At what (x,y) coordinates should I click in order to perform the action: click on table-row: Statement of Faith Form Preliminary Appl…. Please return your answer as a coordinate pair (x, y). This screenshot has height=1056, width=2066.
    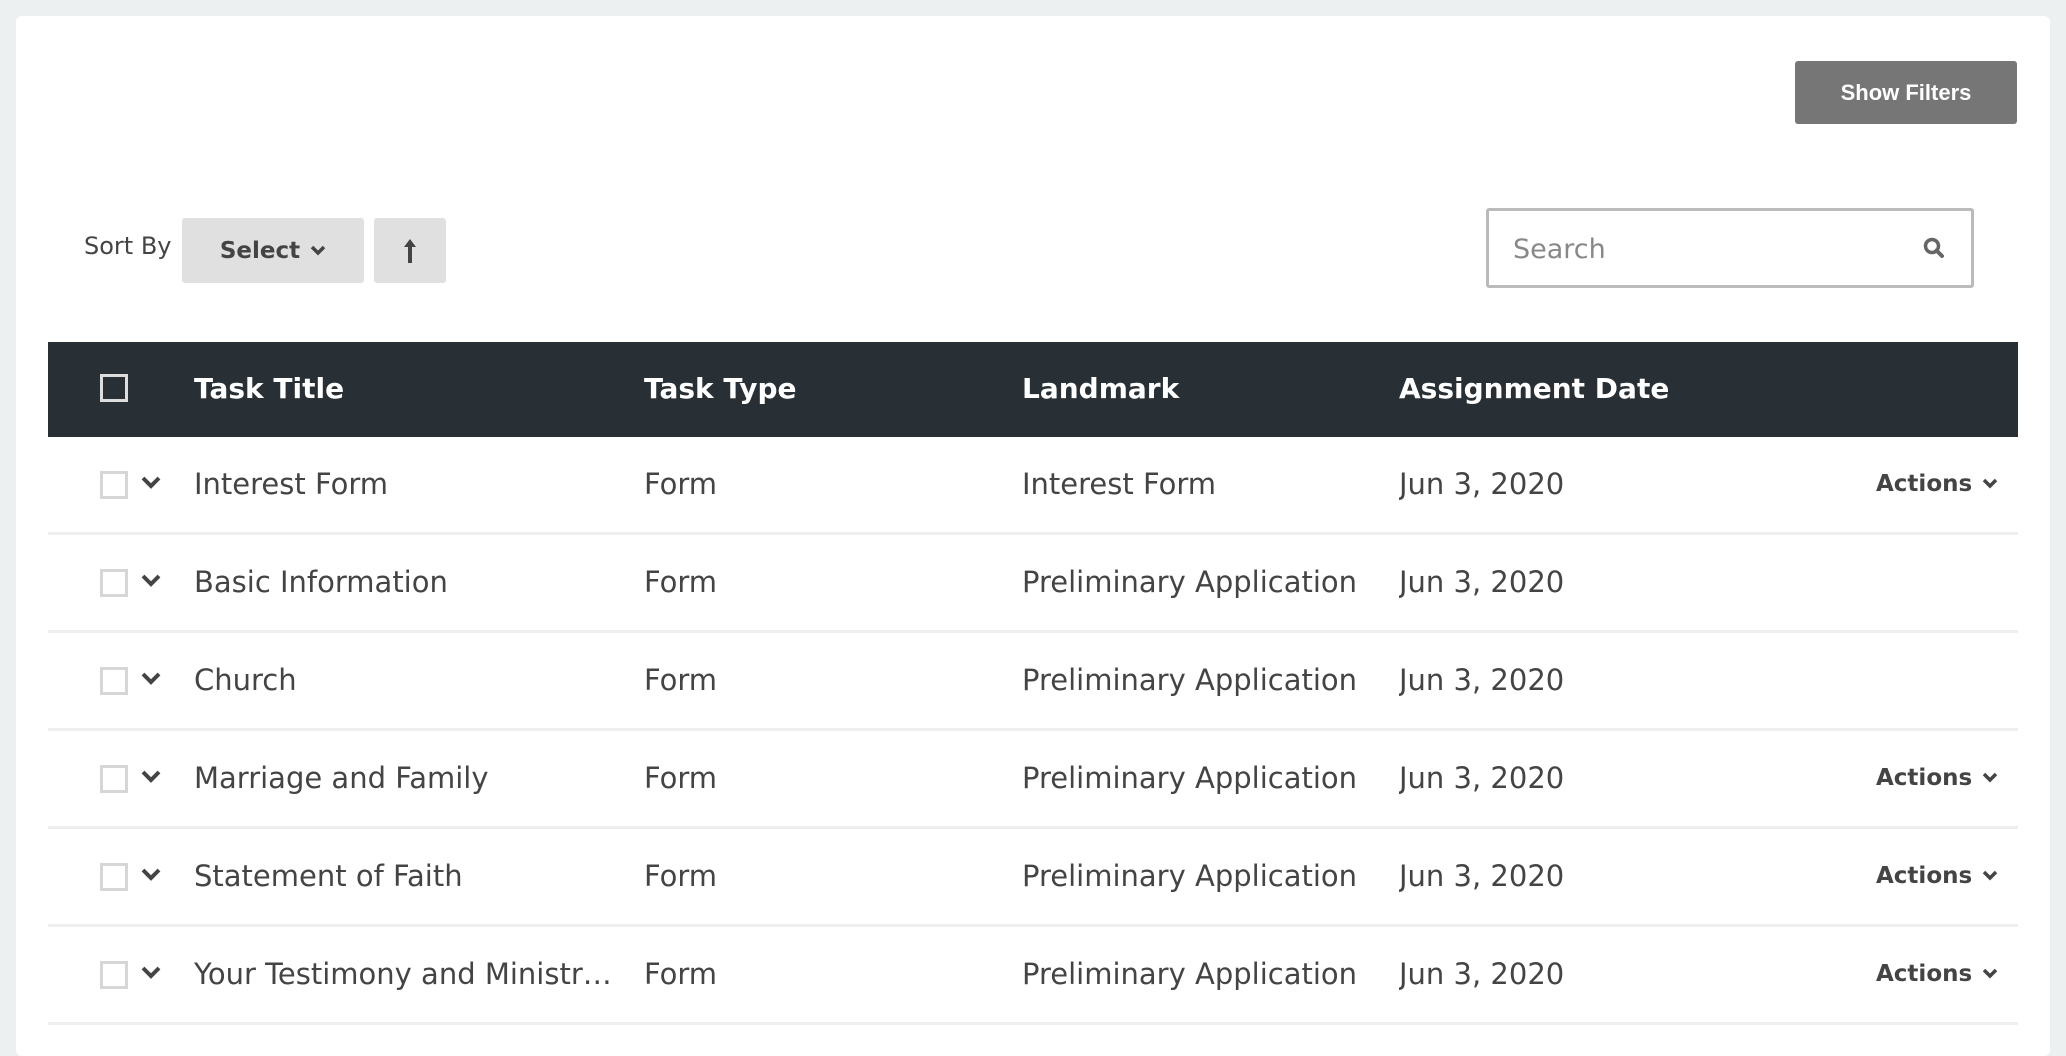
    Looking at the image, I should click on (1033, 878).